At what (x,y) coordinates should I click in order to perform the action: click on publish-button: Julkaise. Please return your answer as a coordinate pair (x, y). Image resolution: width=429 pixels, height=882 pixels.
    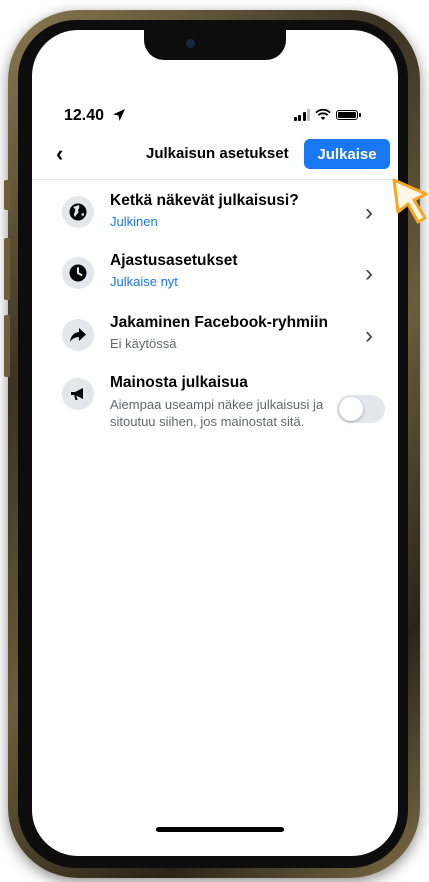
    Looking at the image, I should click on (347, 154).